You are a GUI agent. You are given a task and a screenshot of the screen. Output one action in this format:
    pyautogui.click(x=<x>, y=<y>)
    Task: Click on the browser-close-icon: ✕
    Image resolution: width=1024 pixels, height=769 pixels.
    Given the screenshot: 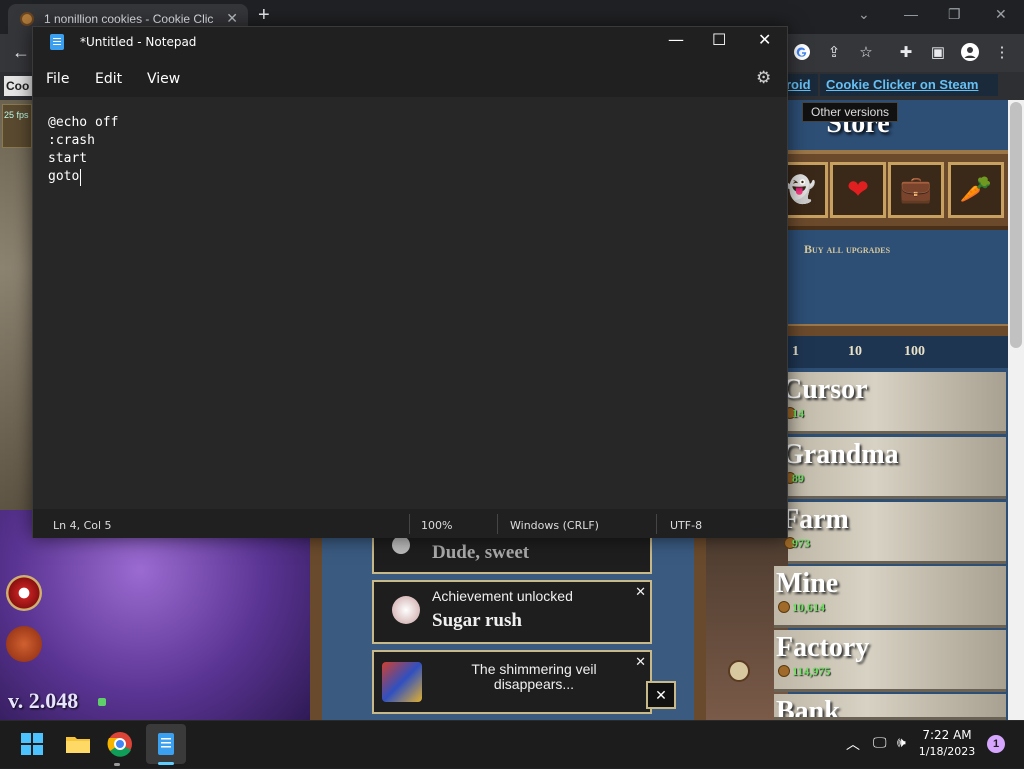 What is the action you would take?
    pyautogui.click(x=1001, y=14)
    